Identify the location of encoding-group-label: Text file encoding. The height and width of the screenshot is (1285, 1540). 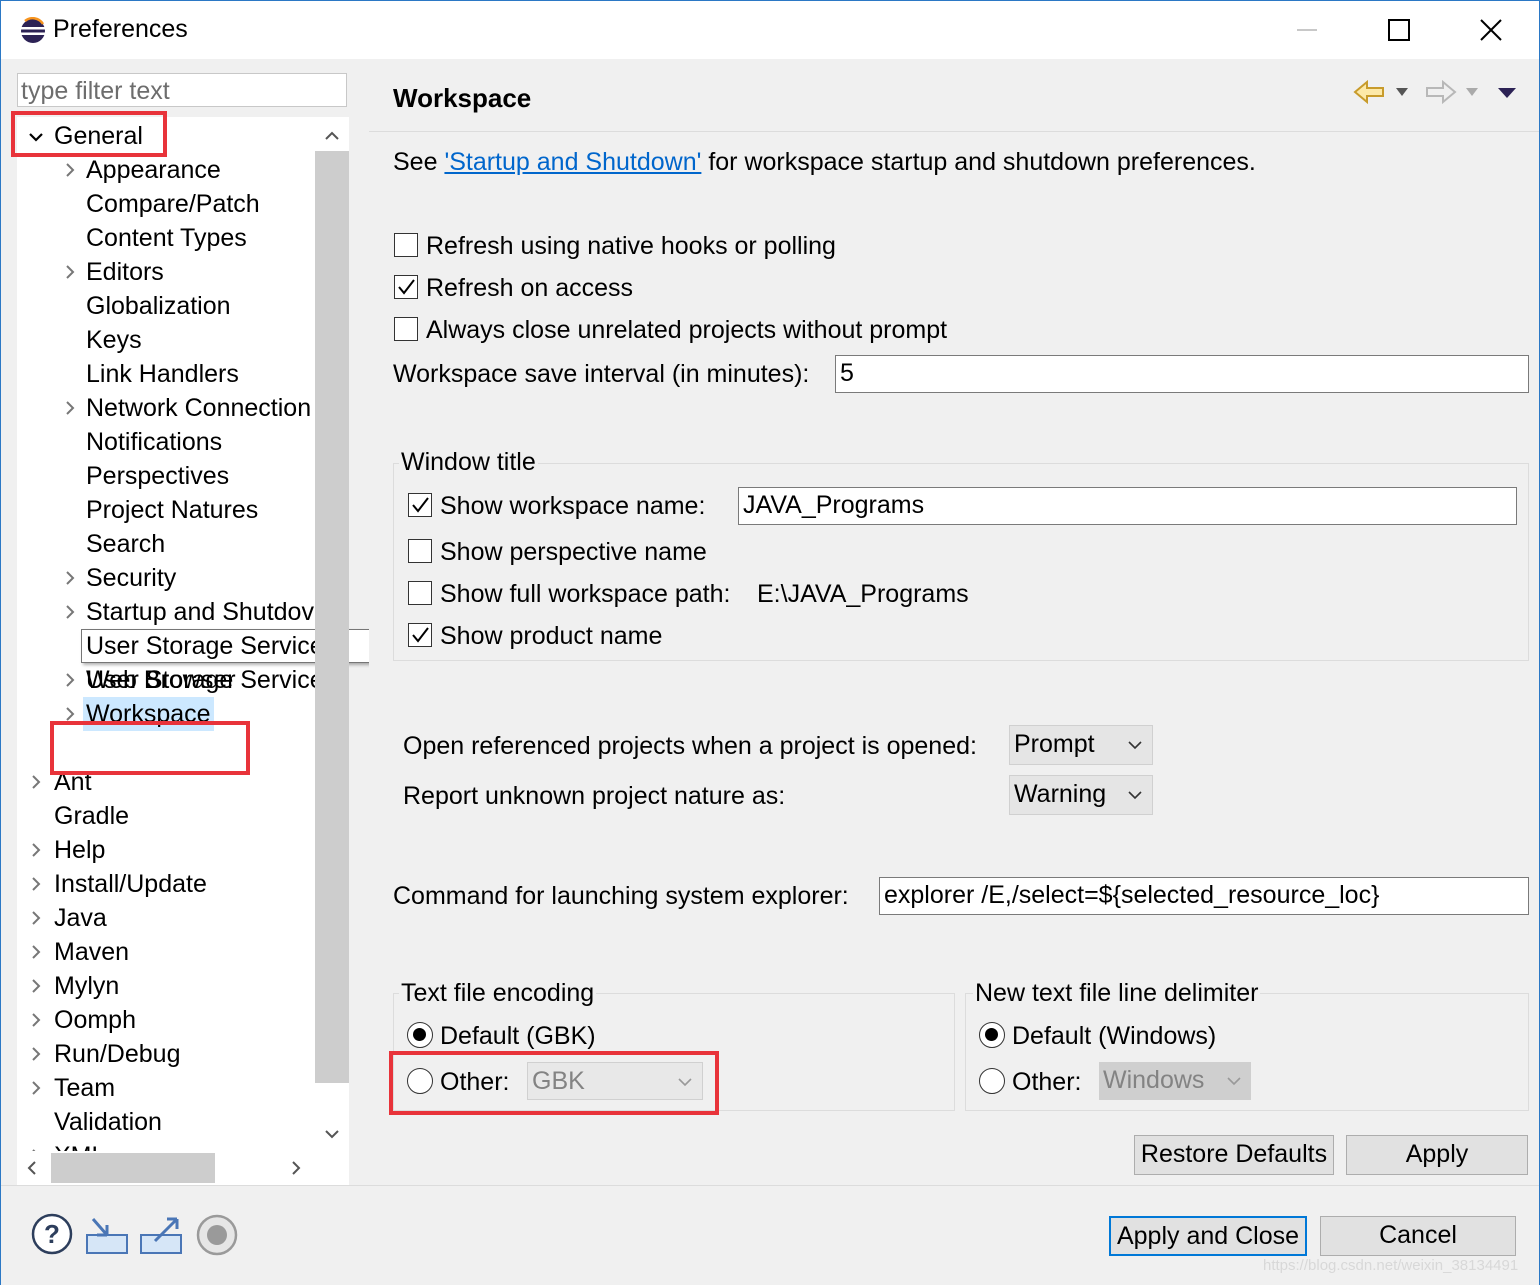
(498, 993).